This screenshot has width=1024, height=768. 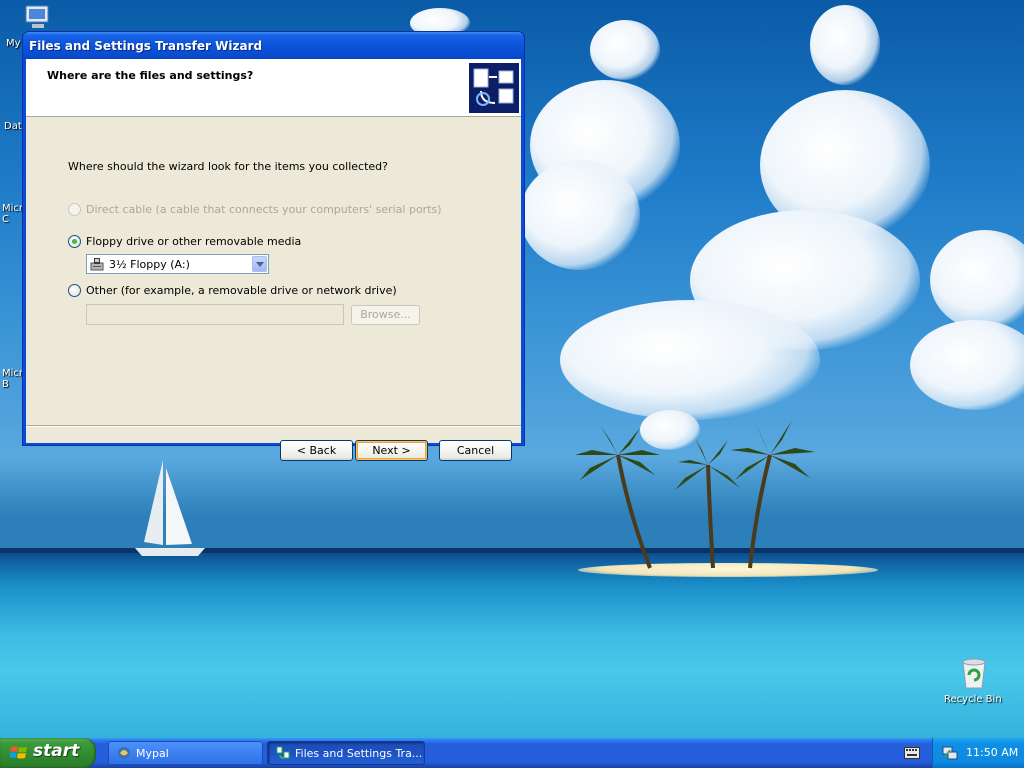 I want to click on recycle-bin-label: Recycle Bin, so click(x=973, y=699).